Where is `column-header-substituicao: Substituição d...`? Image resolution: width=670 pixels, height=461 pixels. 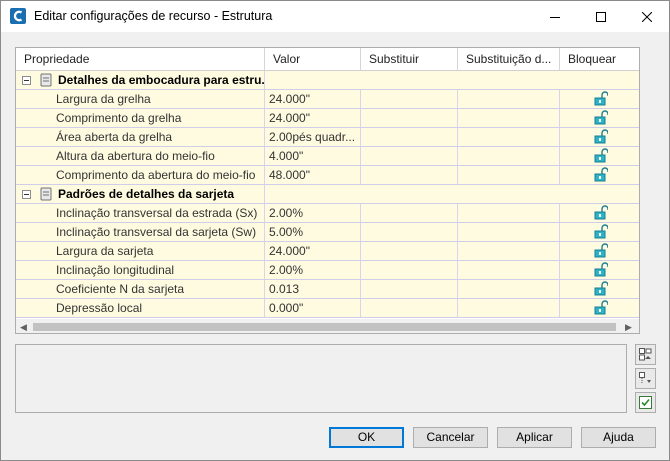
column-header-substituicao: Substituição d... is located at coordinates (509, 59).